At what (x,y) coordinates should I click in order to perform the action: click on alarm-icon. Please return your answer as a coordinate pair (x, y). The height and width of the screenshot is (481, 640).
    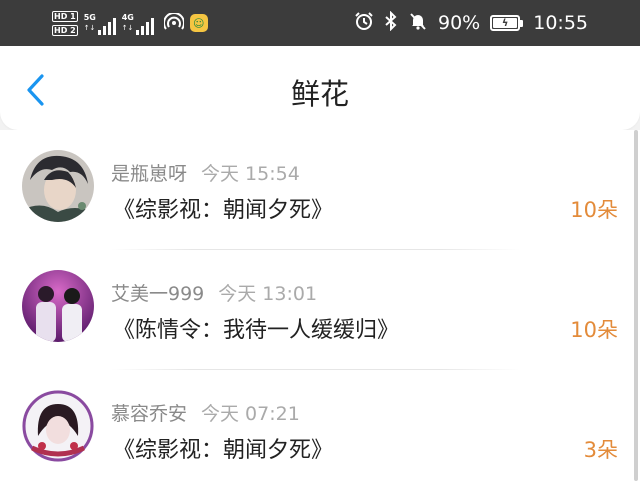
    Looking at the image, I should click on (364, 23).